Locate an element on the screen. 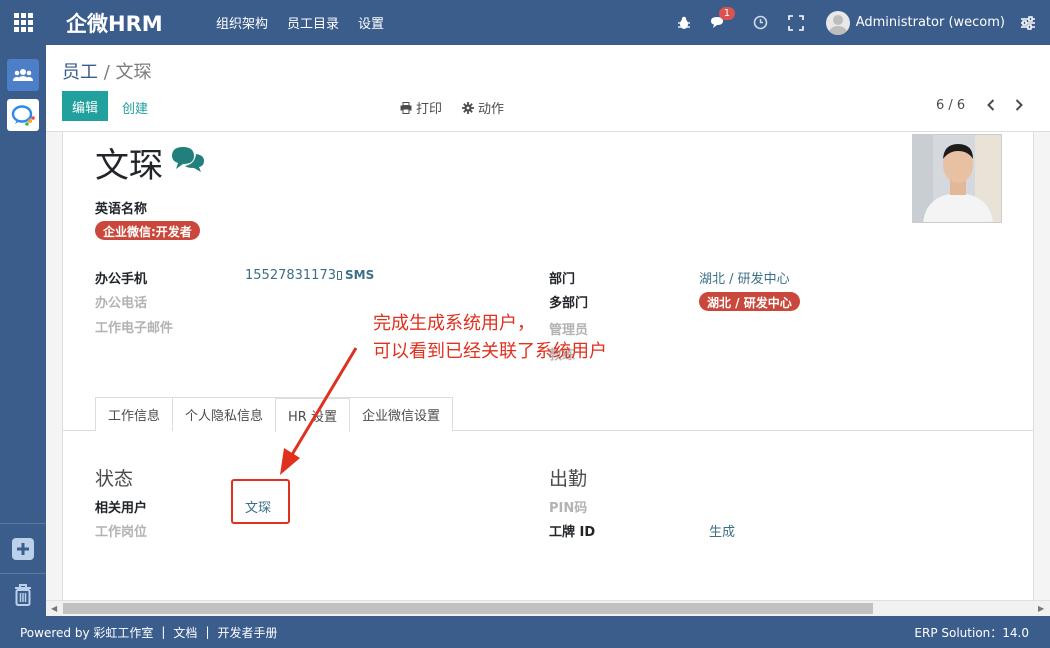 The width and height of the screenshot is (1050, 648). tab-work-info: 工作信息 is located at coordinates (134, 414).